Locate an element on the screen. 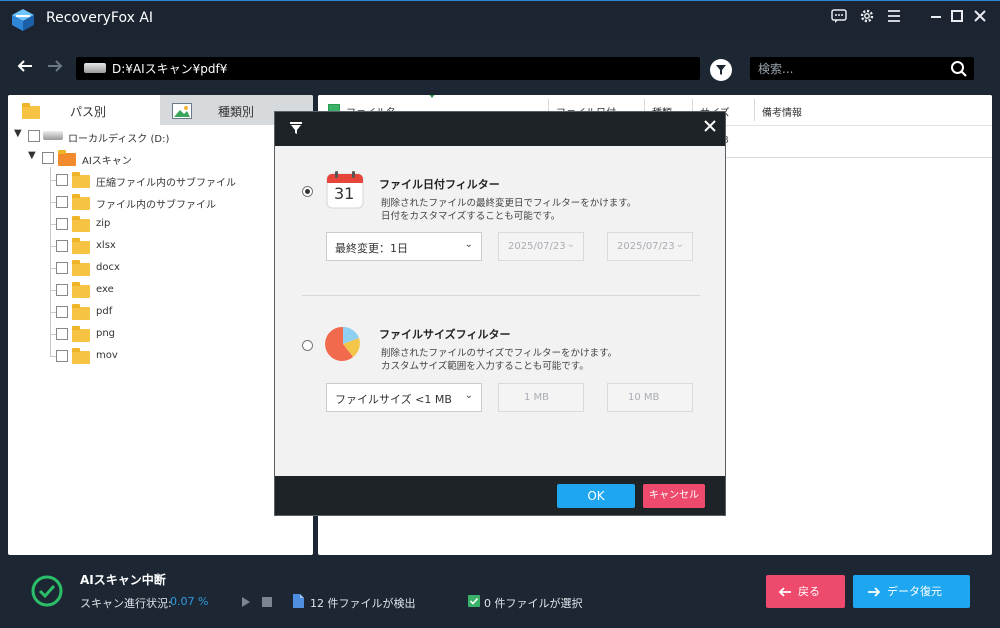 The width and height of the screenshot is (1000, 628). recover-button: データ復元 is located at coordinates (911, 591).